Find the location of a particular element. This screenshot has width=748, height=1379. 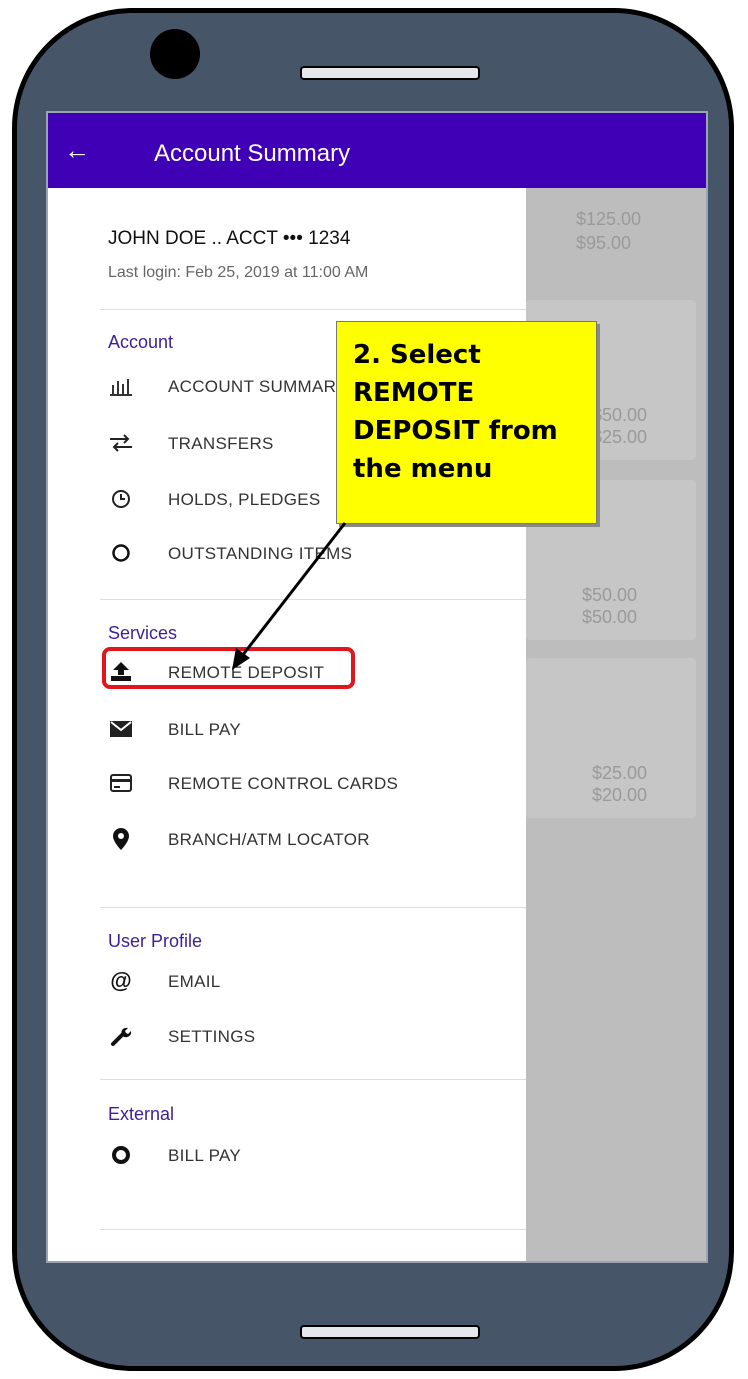

menu-item-branch-atm-locator: BRANCH/ATM LOCATOR is located at coordinates (300, 840).